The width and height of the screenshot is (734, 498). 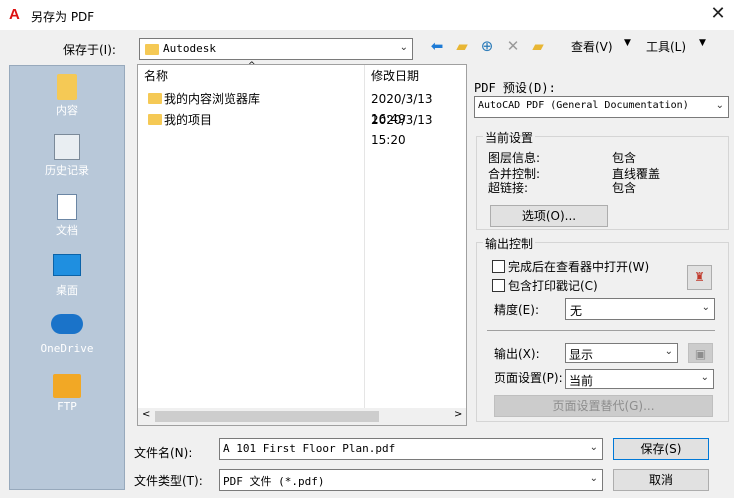 What do you see at coordinates (437, 46) in the screenshot?
I see `back-icon: ⬅` at bounding box center [437, 46].